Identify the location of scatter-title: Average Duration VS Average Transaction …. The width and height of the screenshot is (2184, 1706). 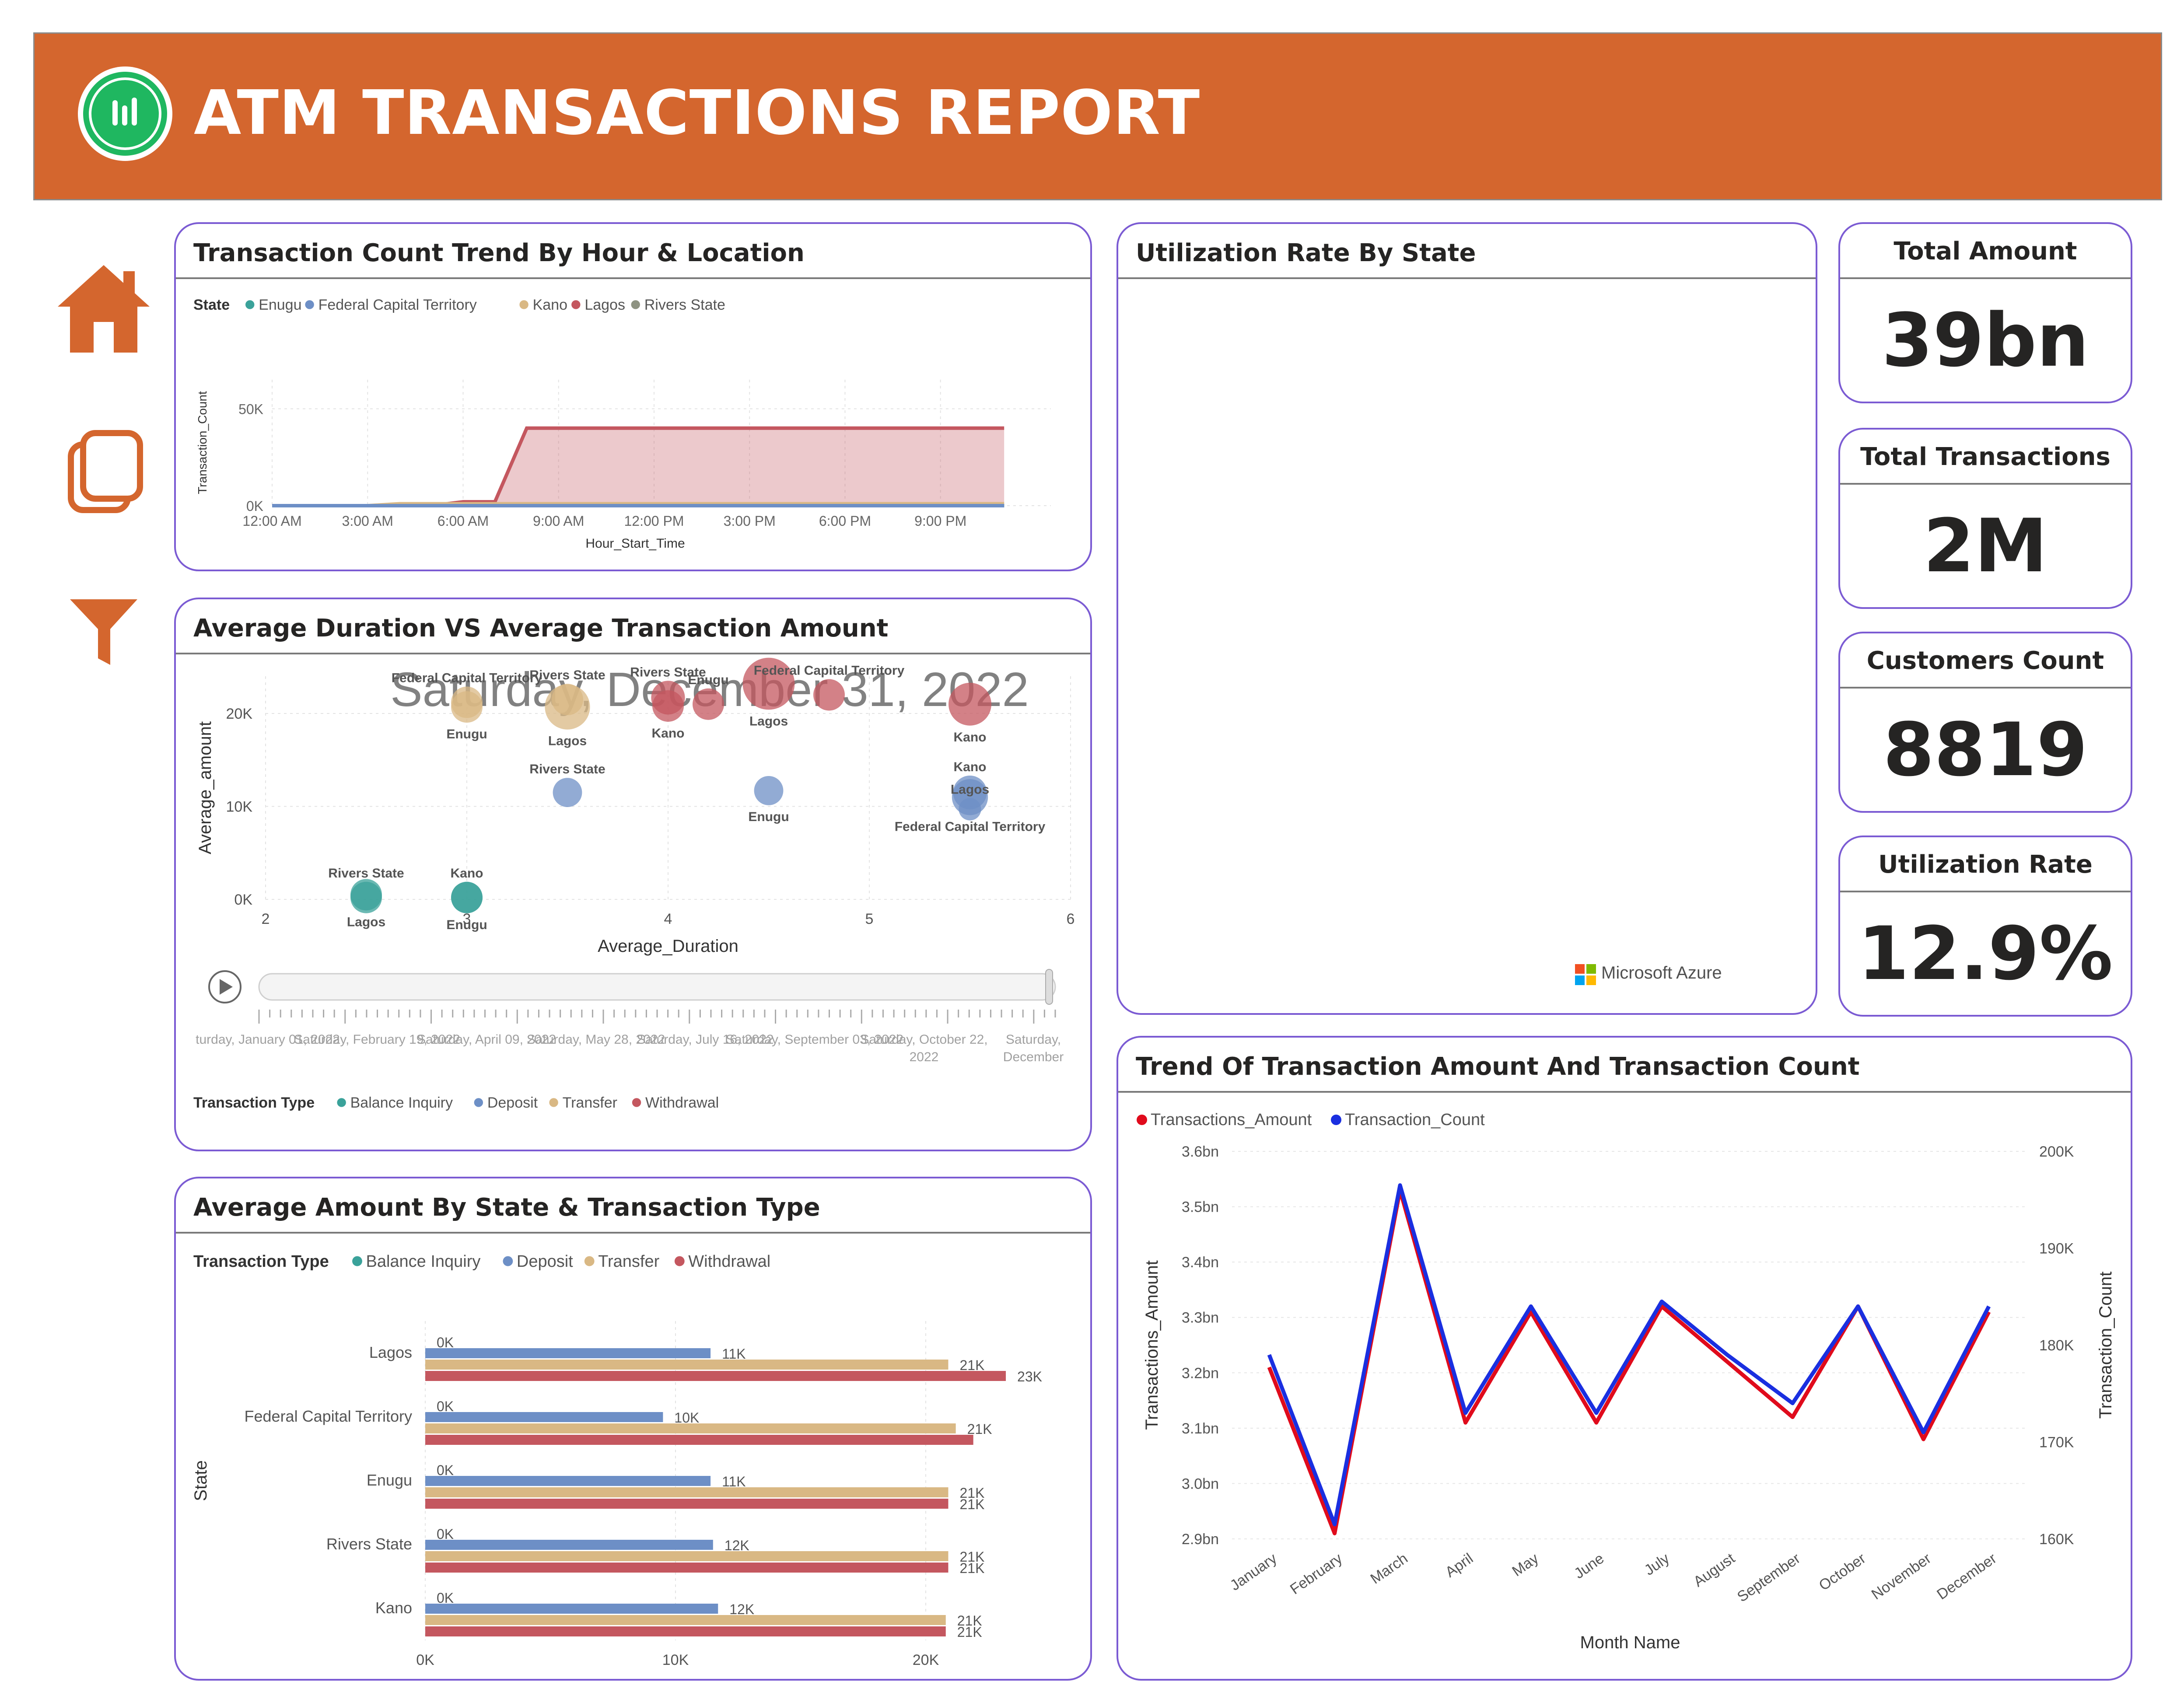
(541, 628).